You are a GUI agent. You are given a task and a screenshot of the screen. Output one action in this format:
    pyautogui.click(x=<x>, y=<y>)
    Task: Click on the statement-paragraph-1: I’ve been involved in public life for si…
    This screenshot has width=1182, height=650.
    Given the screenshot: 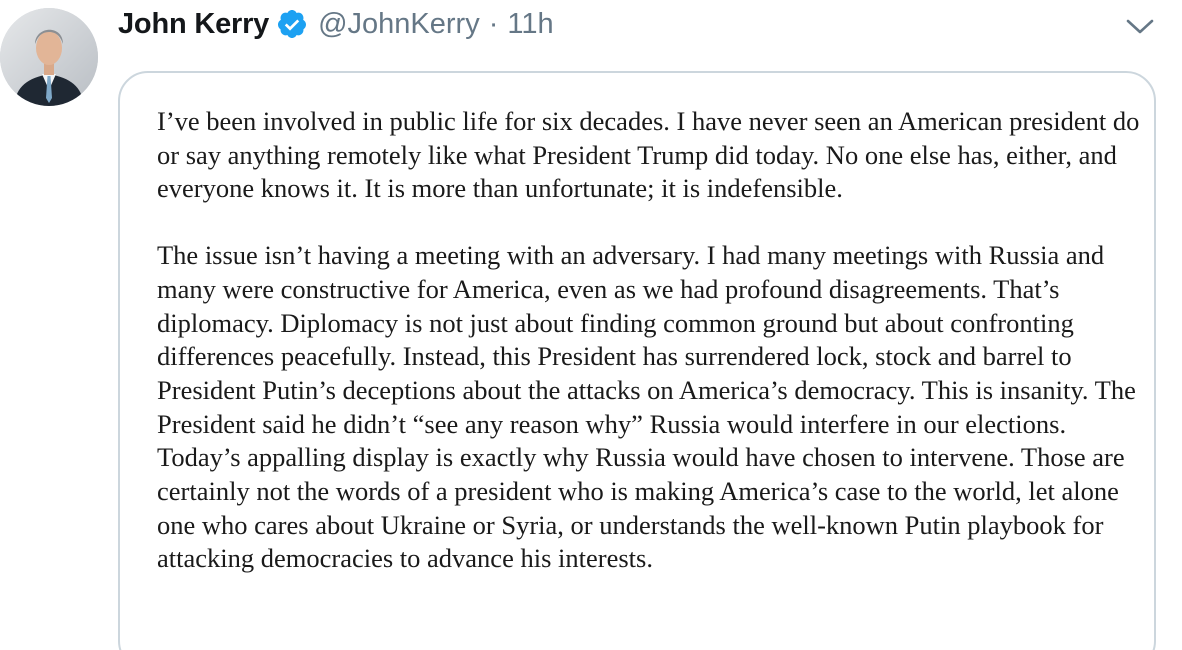 What is the action you would take?
    pyautogui.click(x=648, y=155)
    